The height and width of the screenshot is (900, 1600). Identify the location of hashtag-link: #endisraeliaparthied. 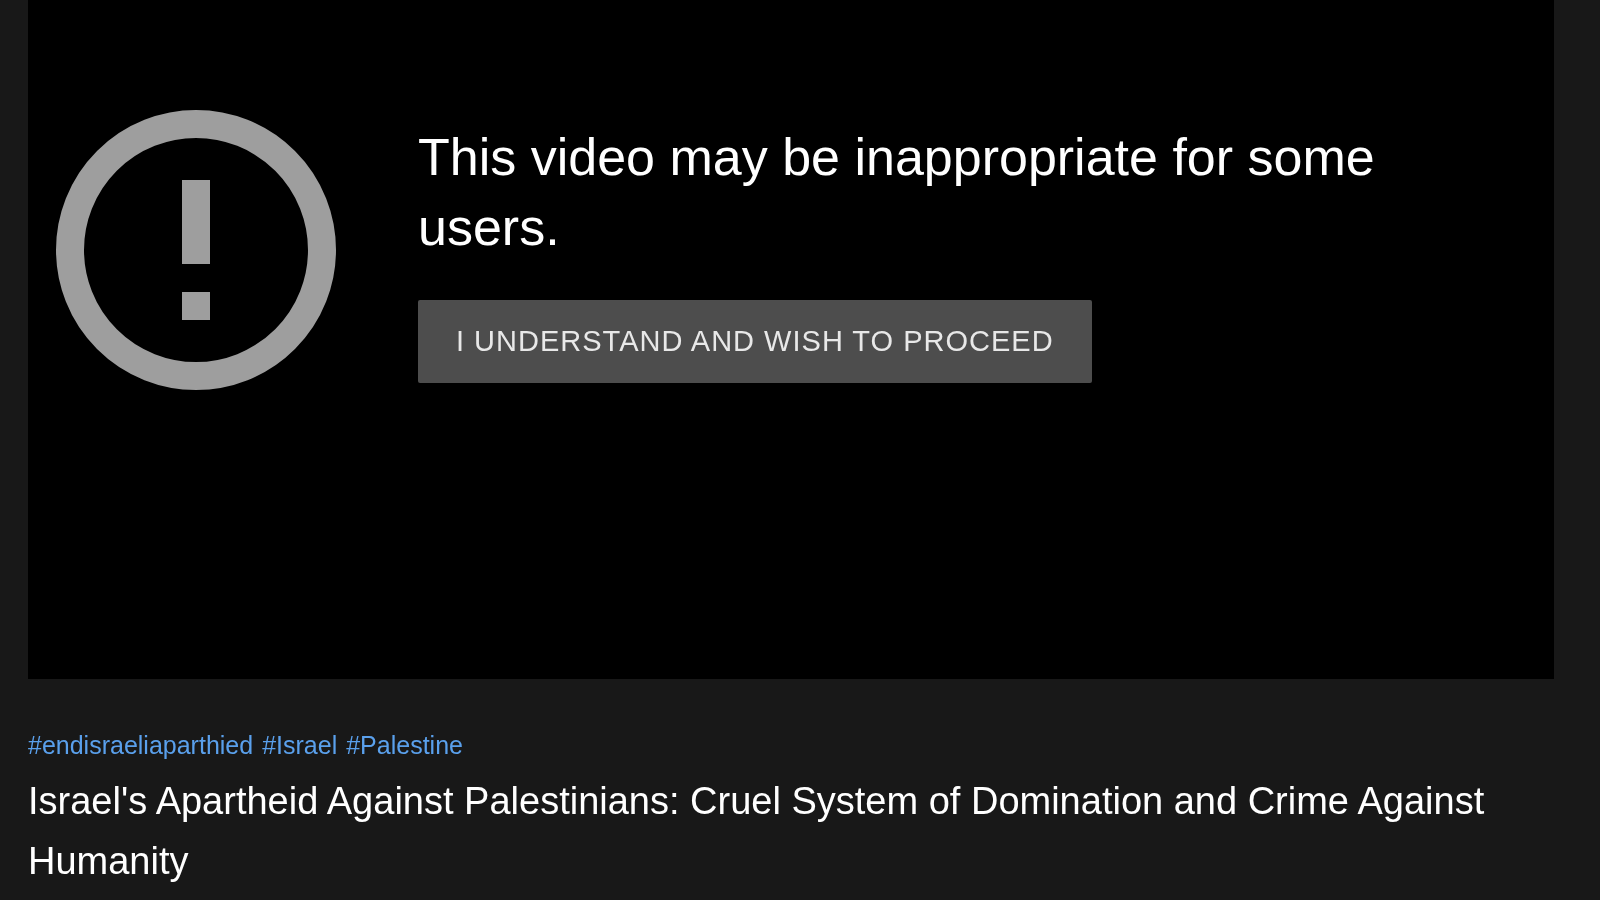
(141, 746).